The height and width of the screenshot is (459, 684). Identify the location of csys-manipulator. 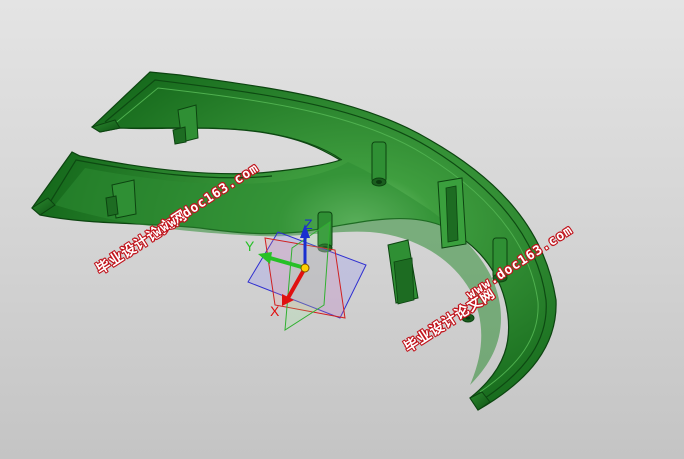
(307, 276).